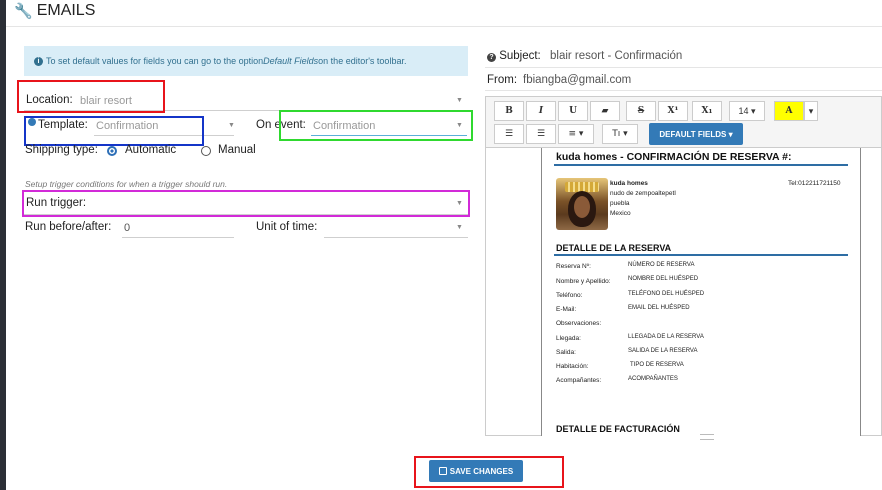 The height and width of the screenshot is (490, 882). I want to click on subject-label: Subject:, so click(520, 56).